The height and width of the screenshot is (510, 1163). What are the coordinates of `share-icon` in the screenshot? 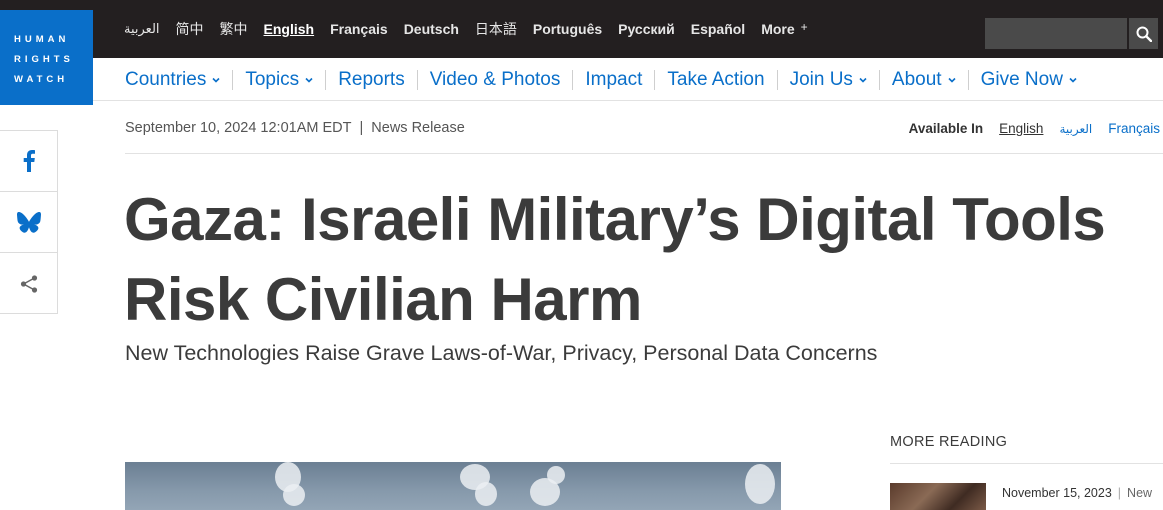 It's located at (28, 283).